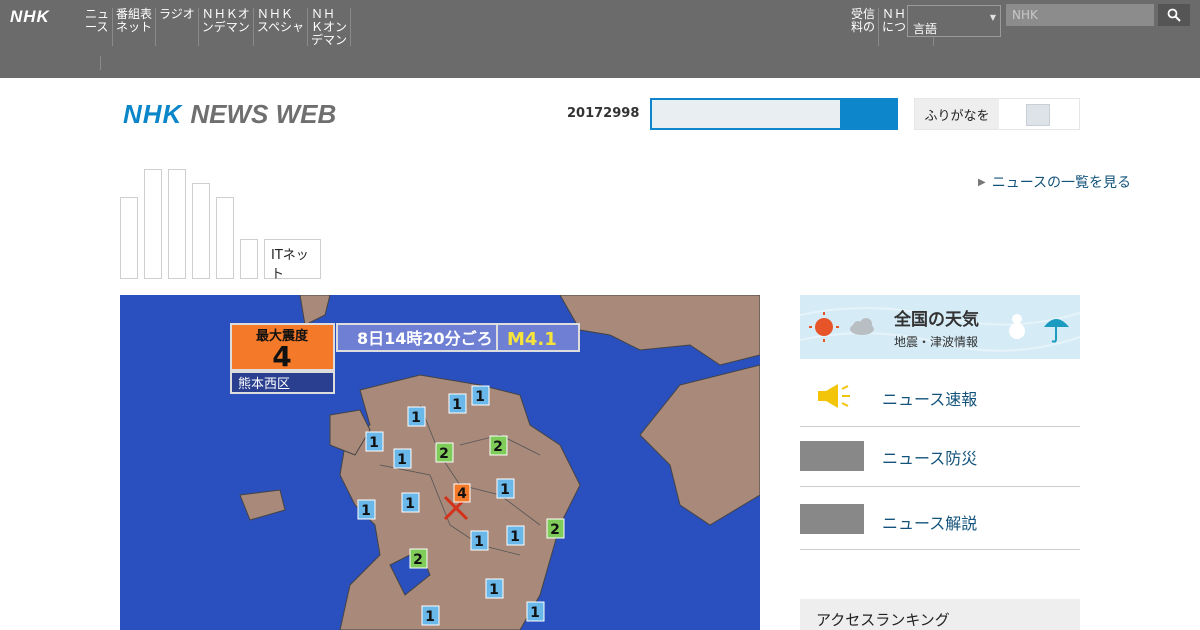 This screenshot has height=630, width=1200. I want to click on map-region: 熊本西区, so click(264, 384).